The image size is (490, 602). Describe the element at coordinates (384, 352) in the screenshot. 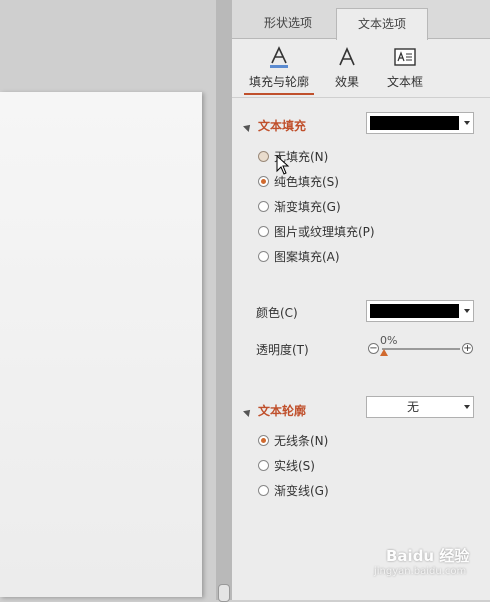

I see `slider-thumb` at that location.